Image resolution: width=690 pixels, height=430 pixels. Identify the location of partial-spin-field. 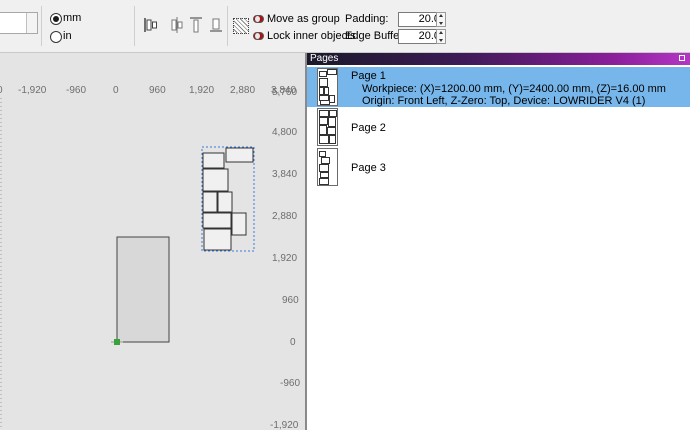
(19, 23).